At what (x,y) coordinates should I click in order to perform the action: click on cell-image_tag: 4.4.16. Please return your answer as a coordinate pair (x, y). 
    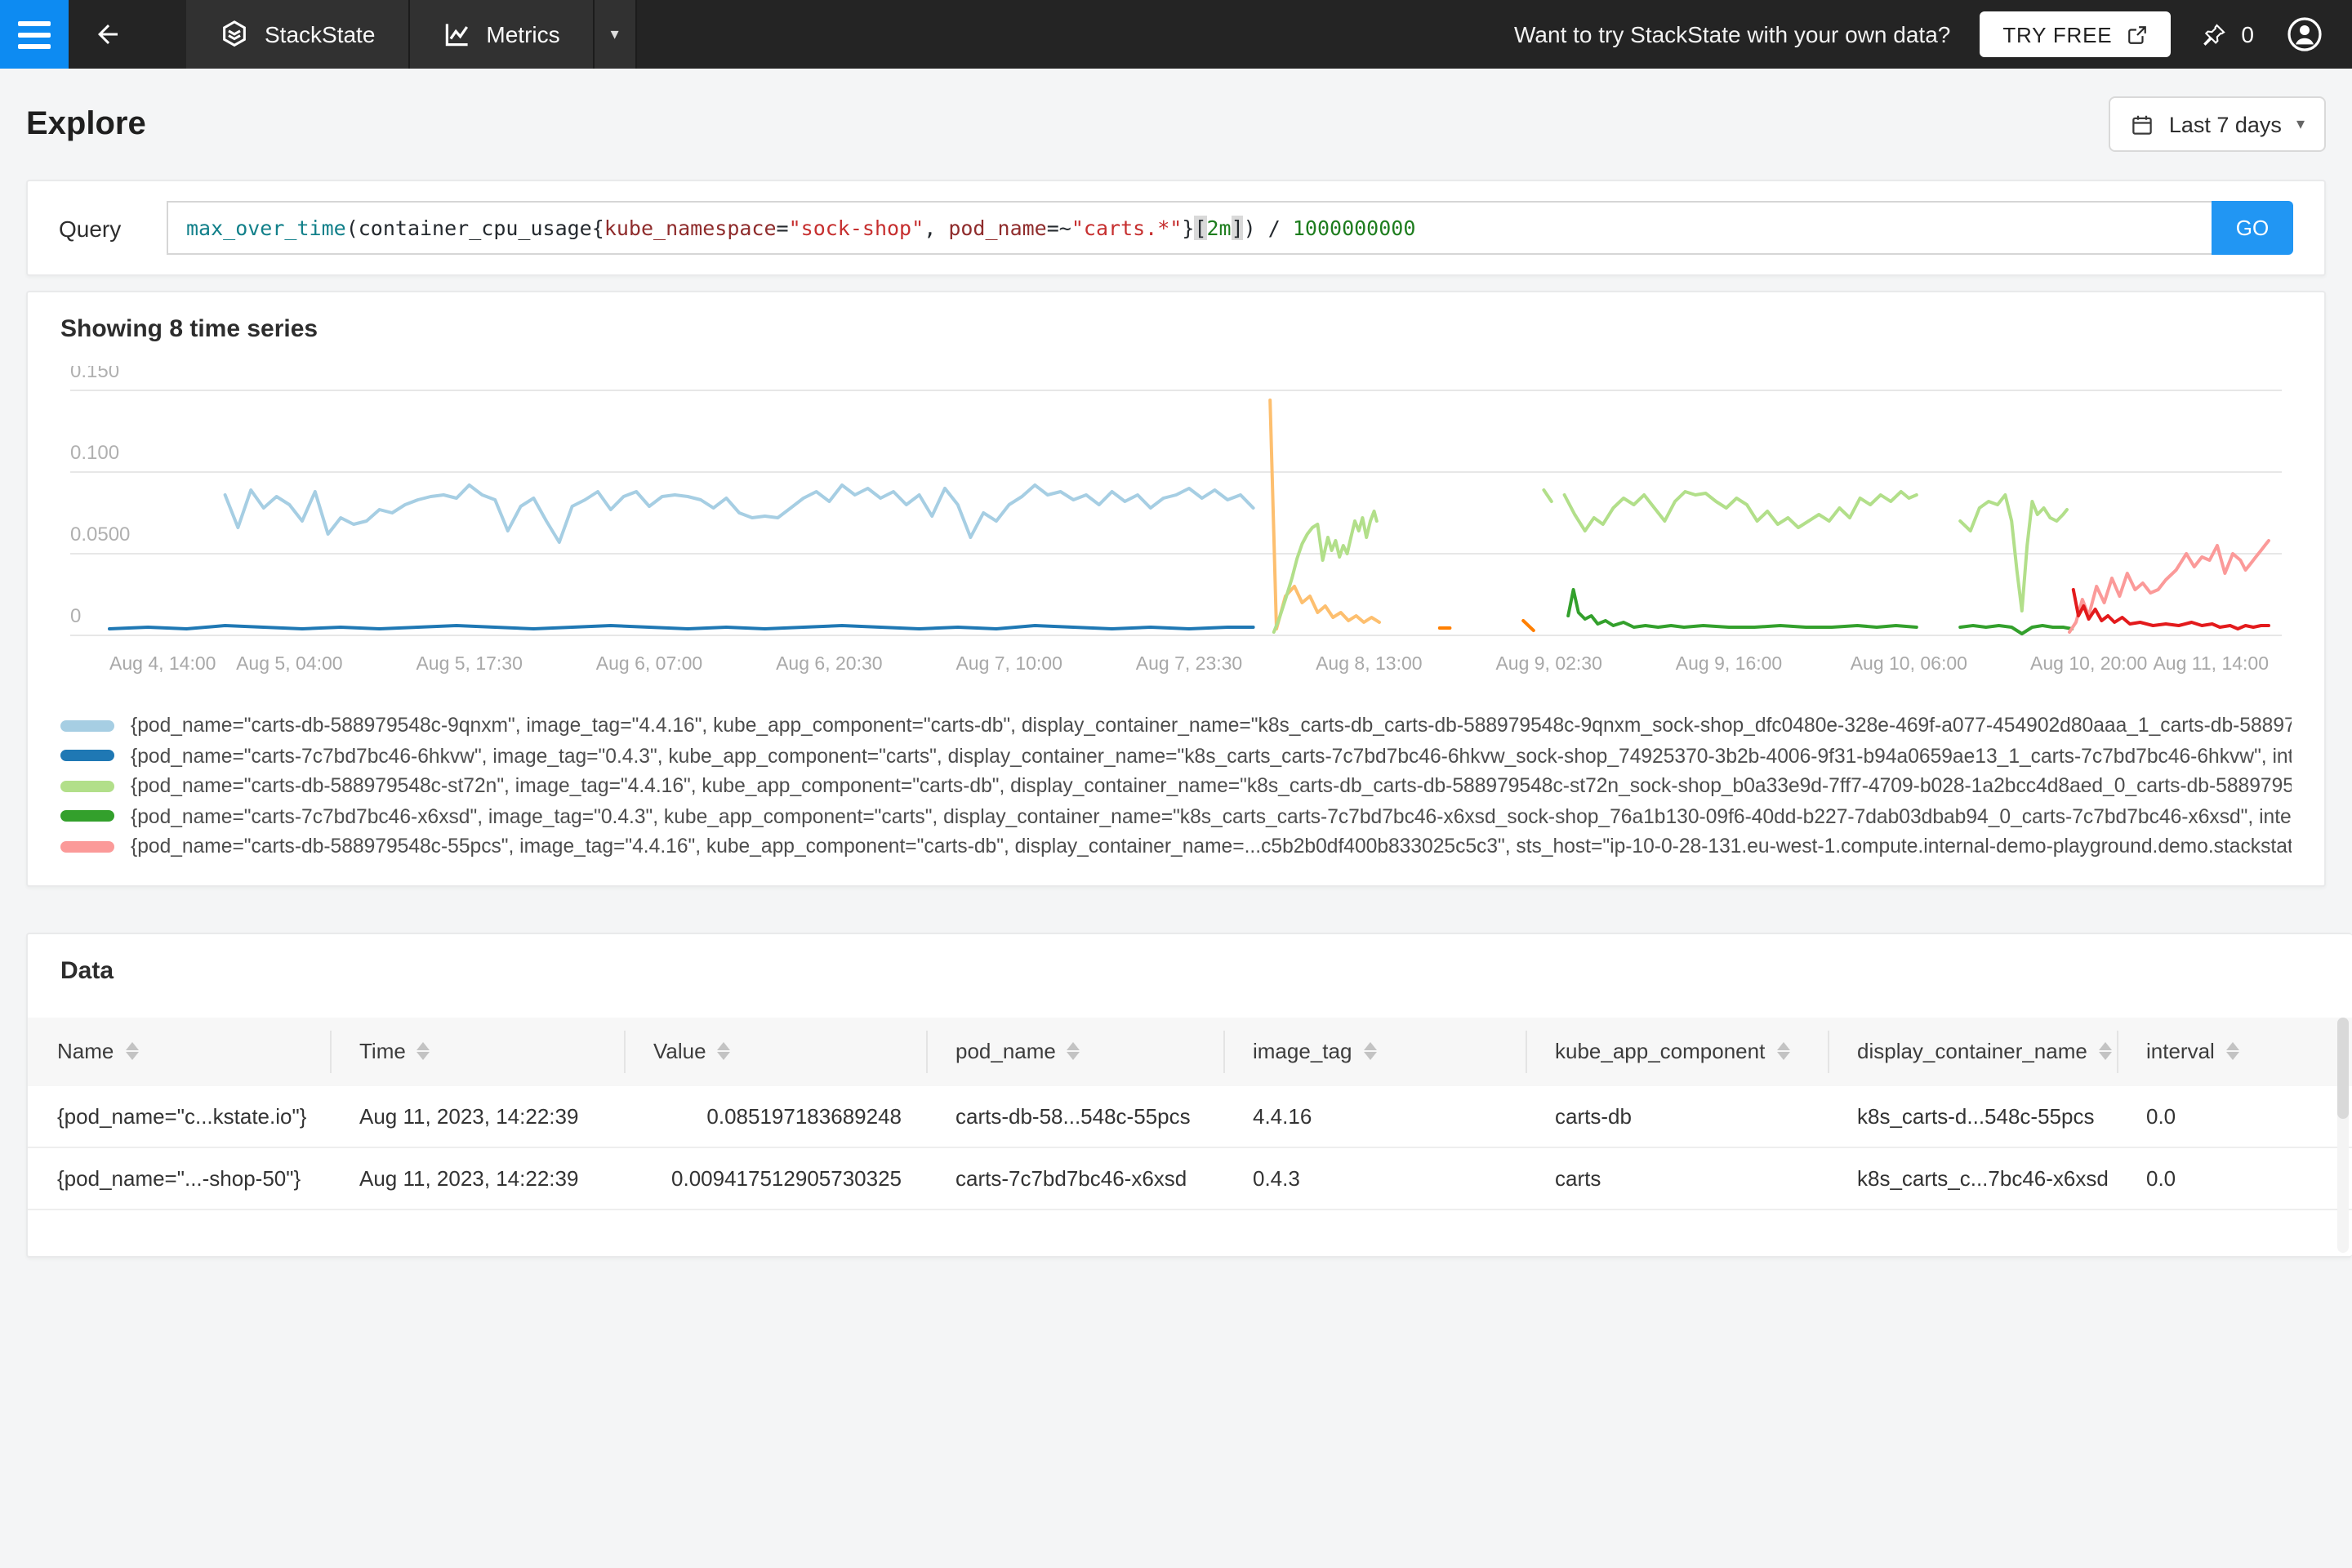
    Looking at the image, I should click on (1282, 1115).